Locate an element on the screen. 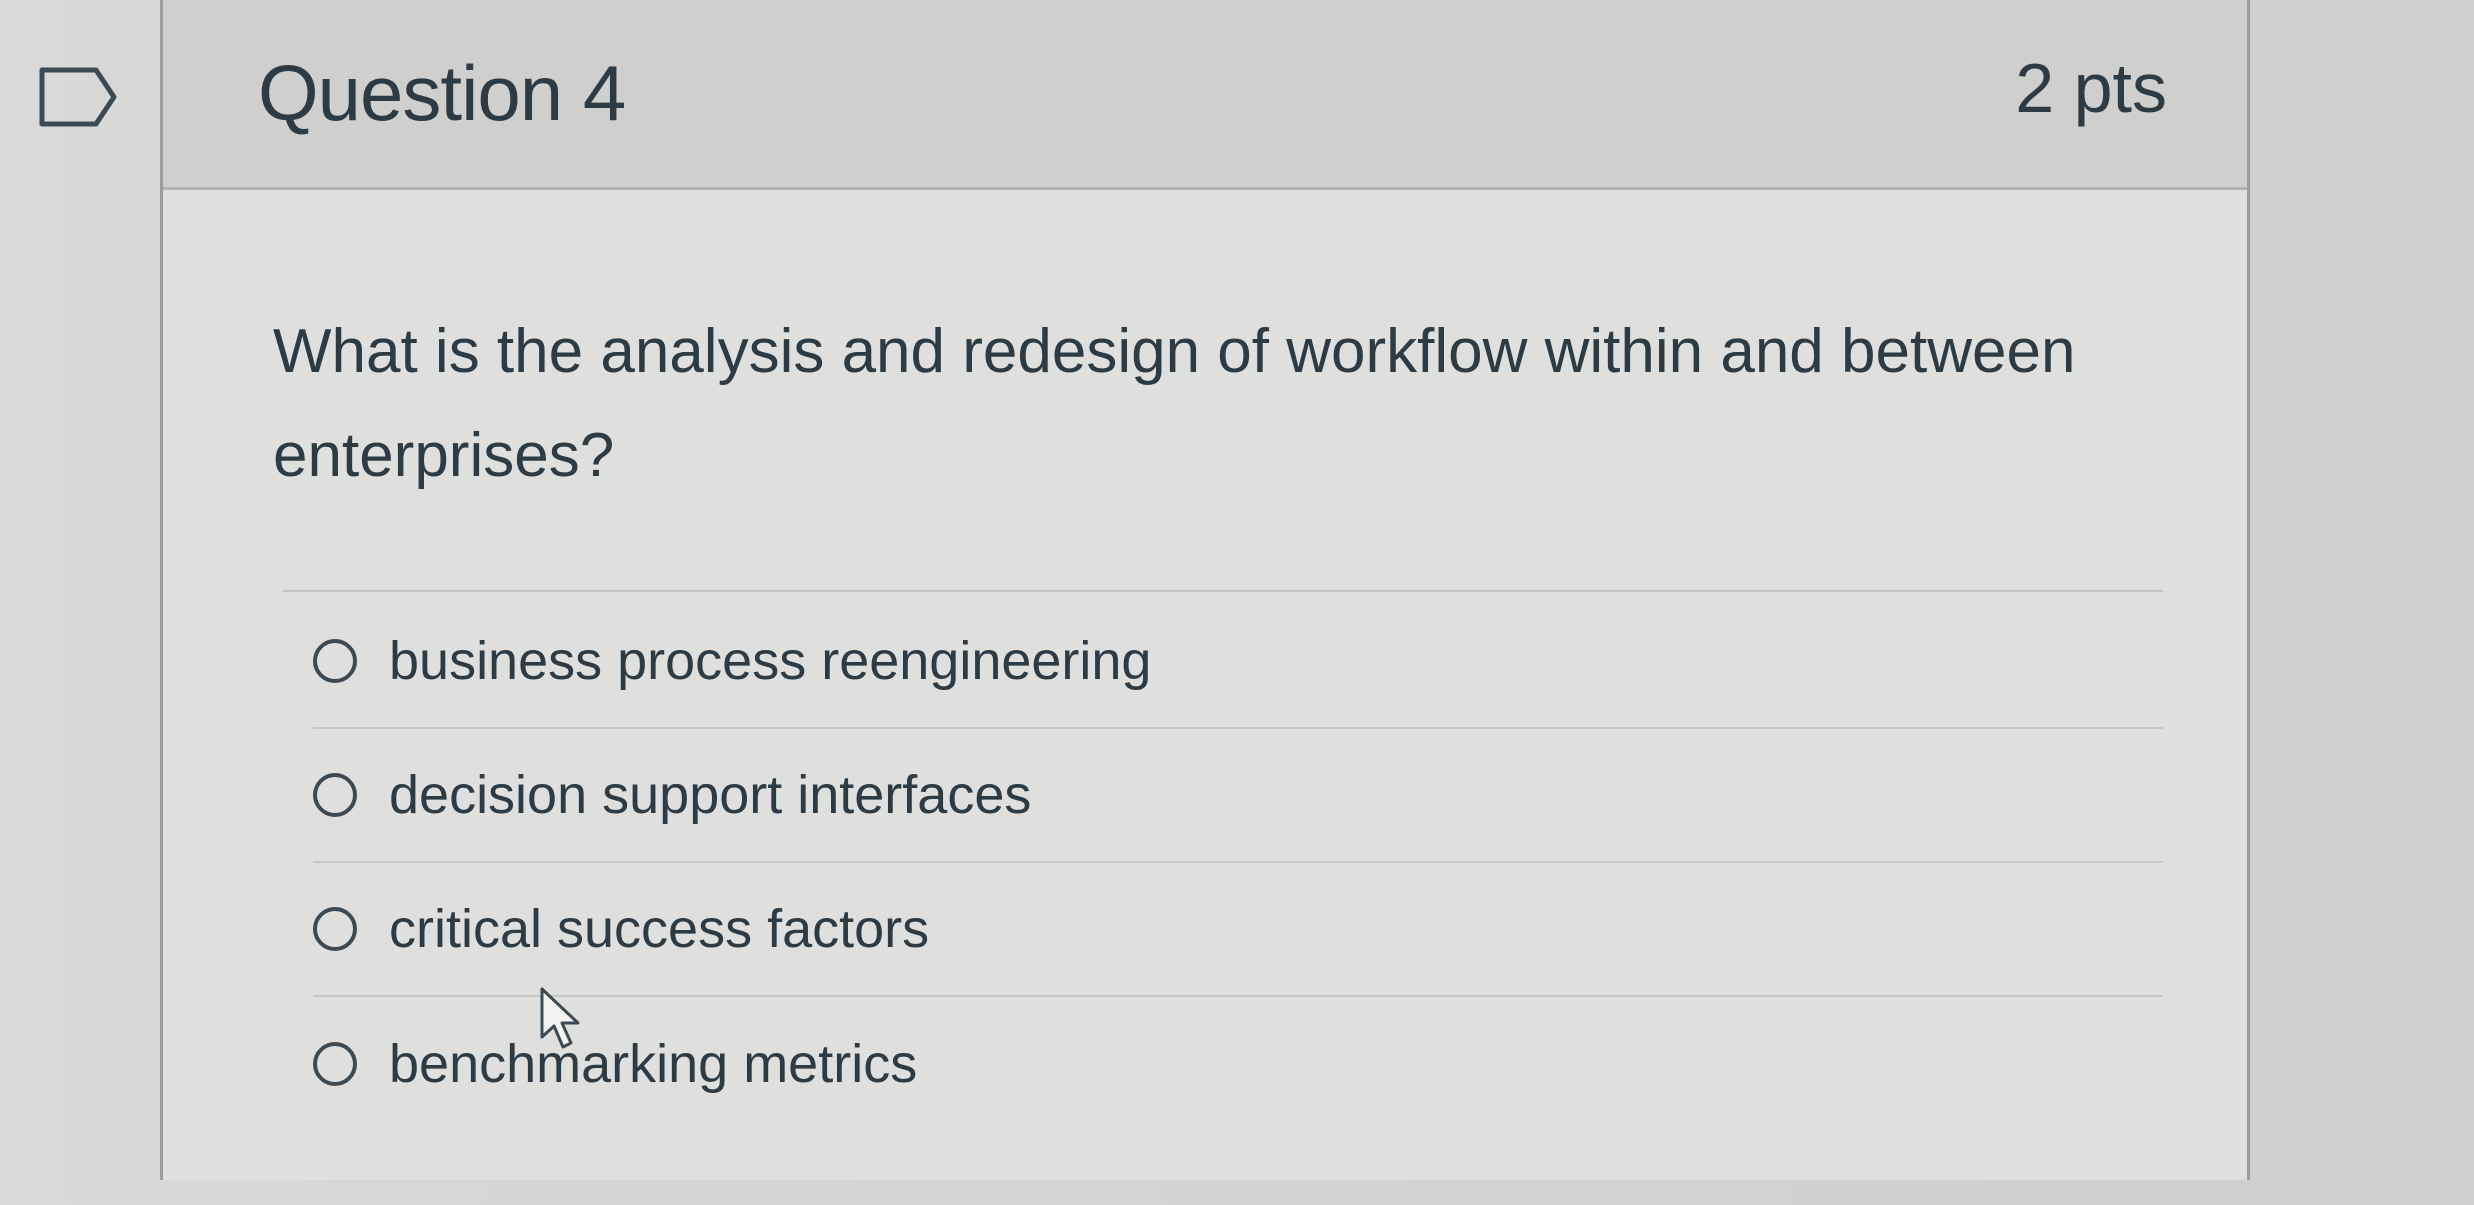 The image size is (2474, 1205). question-title: Question 4 is located at coordinates (442, 93).